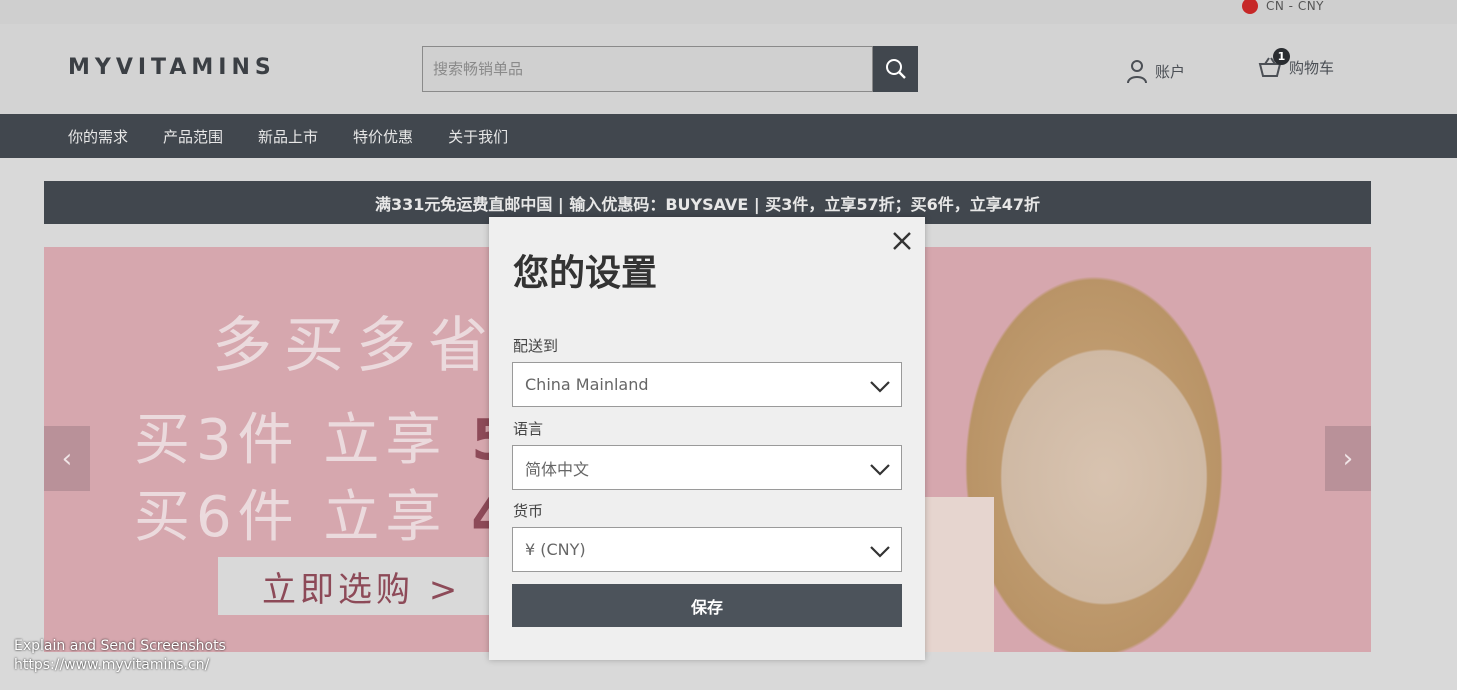 Image resolution: width=1457 pixels, height=690 pixels. What do you see at coordinates (356, 346) in the screenshot?
I see `hero-headline: 多买多省` at bounding box center [356, 346].